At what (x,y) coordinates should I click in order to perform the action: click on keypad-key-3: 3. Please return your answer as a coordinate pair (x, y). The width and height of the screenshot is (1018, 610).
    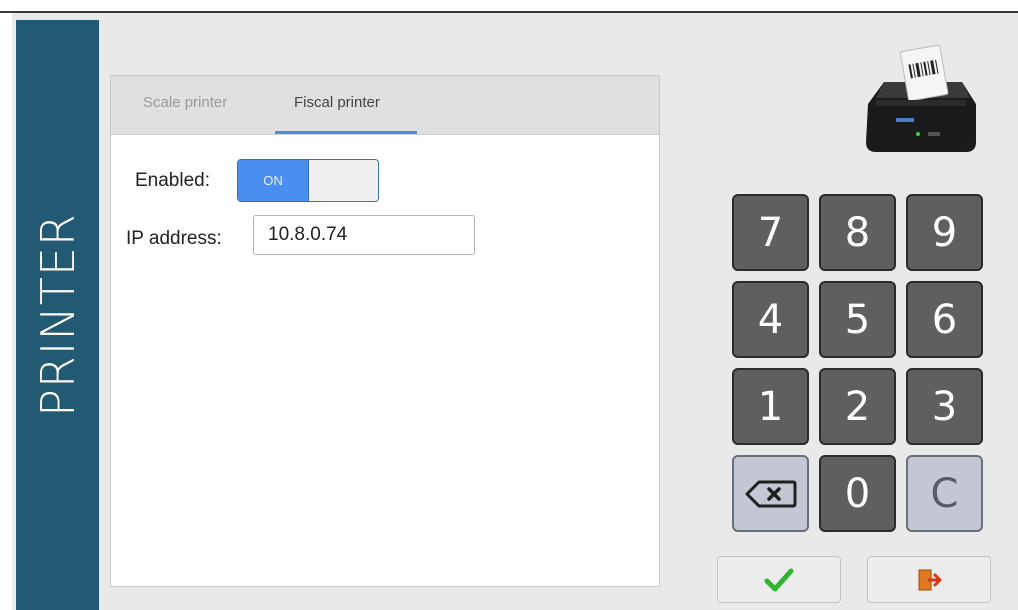
    Looking at the image, I should click on (944, 406).